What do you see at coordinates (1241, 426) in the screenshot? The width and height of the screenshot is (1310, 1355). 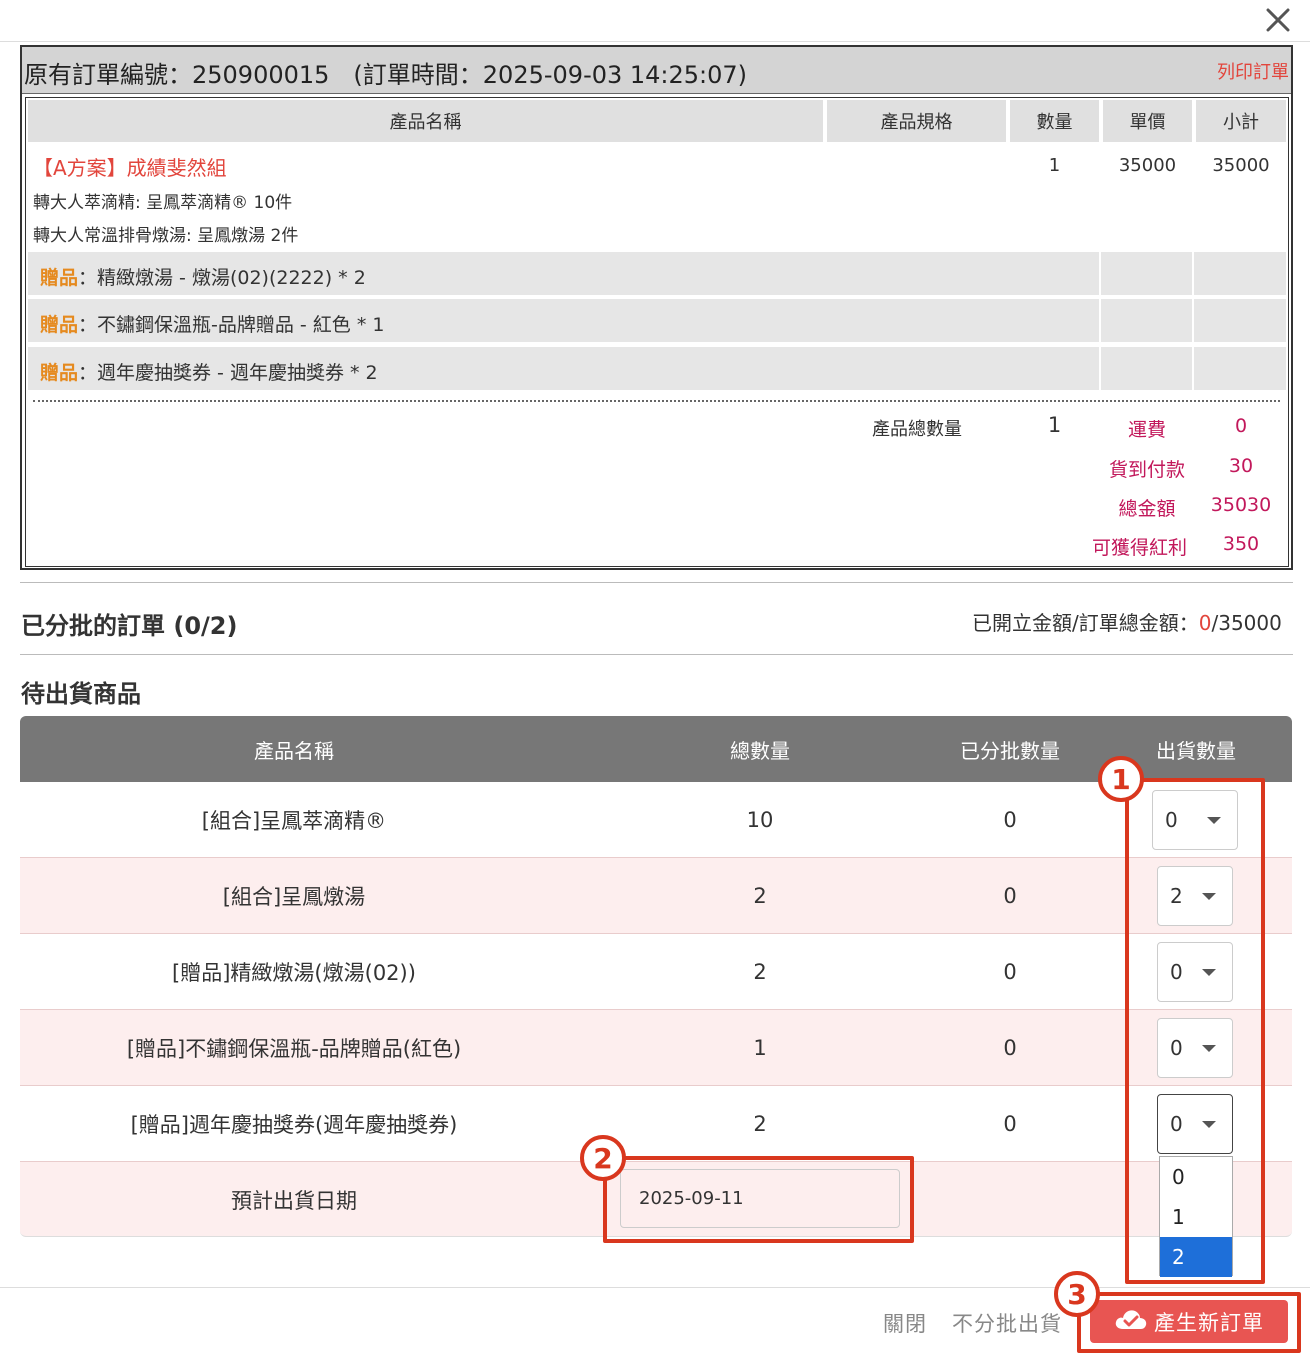 I see `shipping-fee-value: 0` at bounding box center [1241, 426].